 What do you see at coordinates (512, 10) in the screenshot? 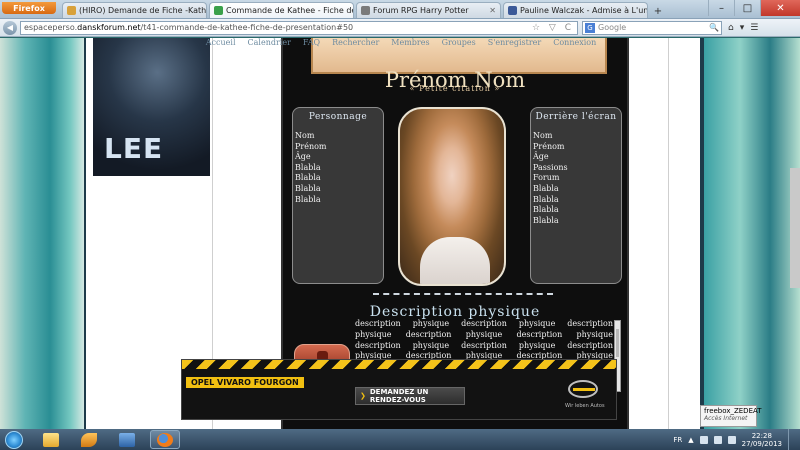
I see `facebook-favicon-icon` at bounding box center [512, 10].